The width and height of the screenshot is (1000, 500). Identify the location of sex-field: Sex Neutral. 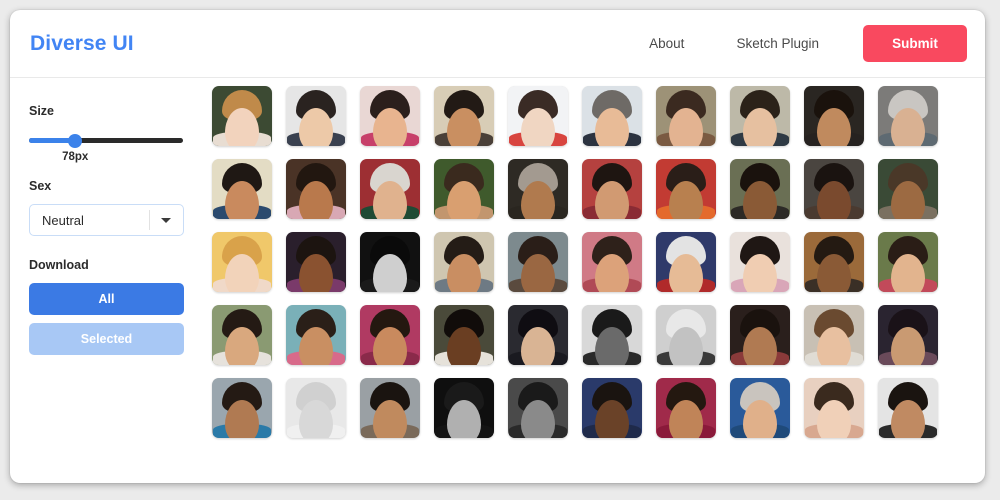
(117, 207).